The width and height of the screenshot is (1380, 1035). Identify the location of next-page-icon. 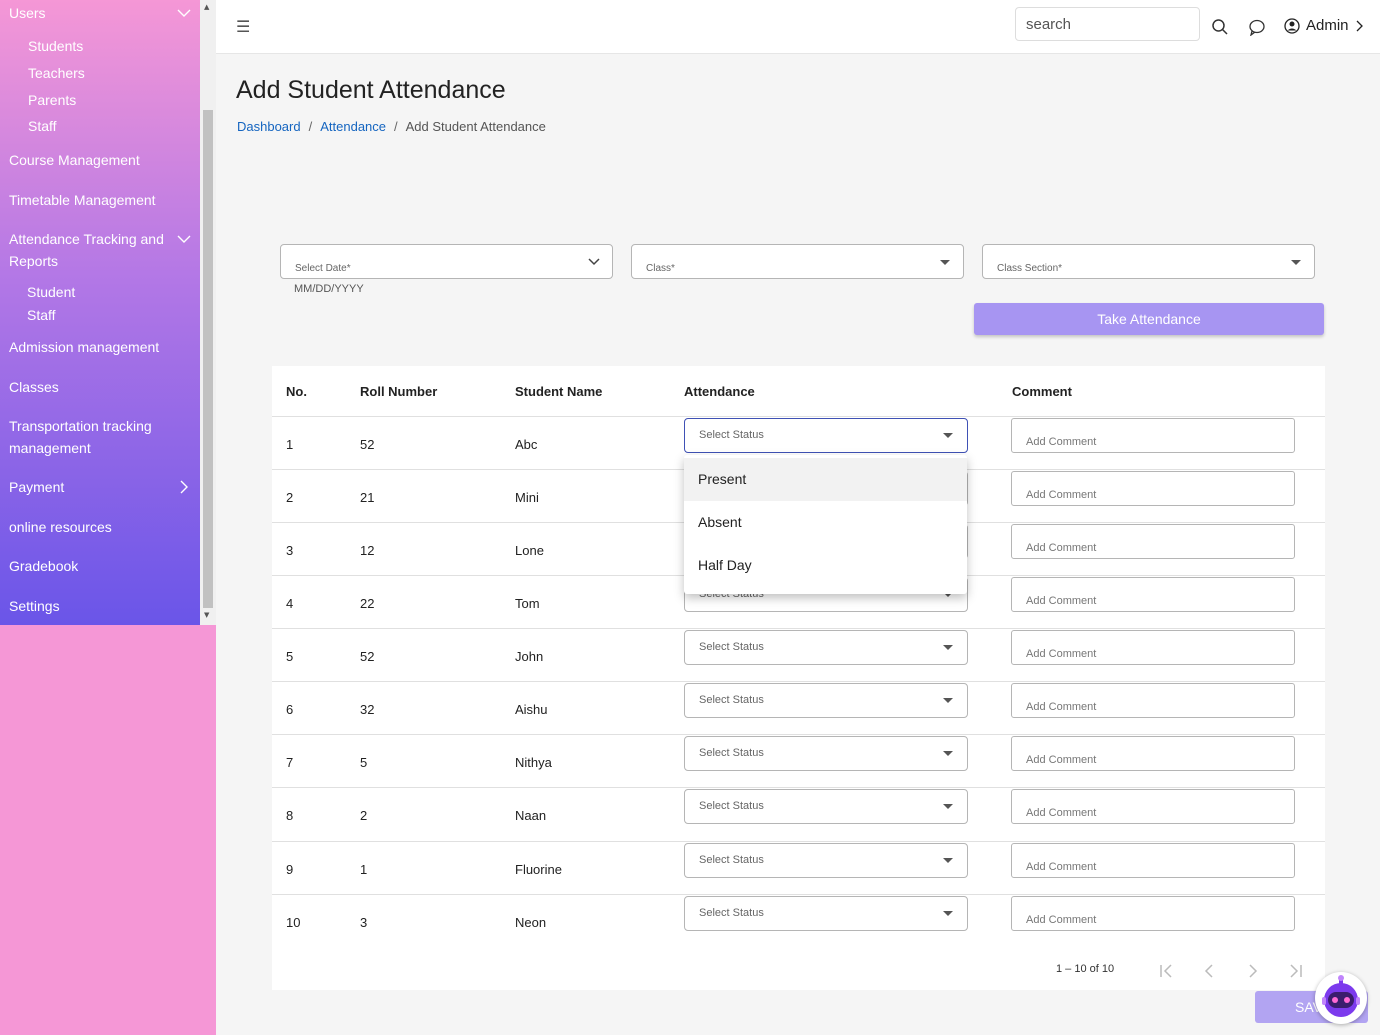
(1253, 971).